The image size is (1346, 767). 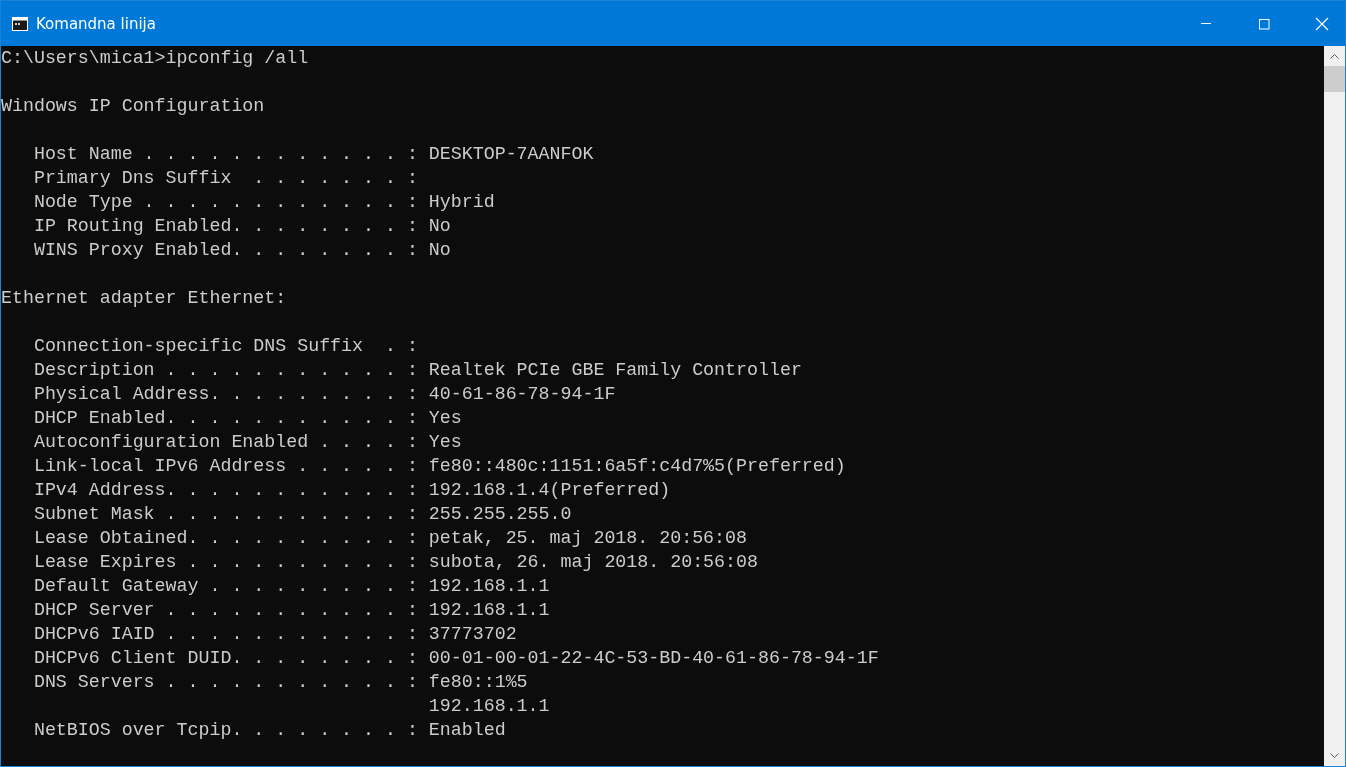 I want to click on console-line: NetBIOS over Tcpip. . . . . . . . : Enabled, so click(x=269, y=730).